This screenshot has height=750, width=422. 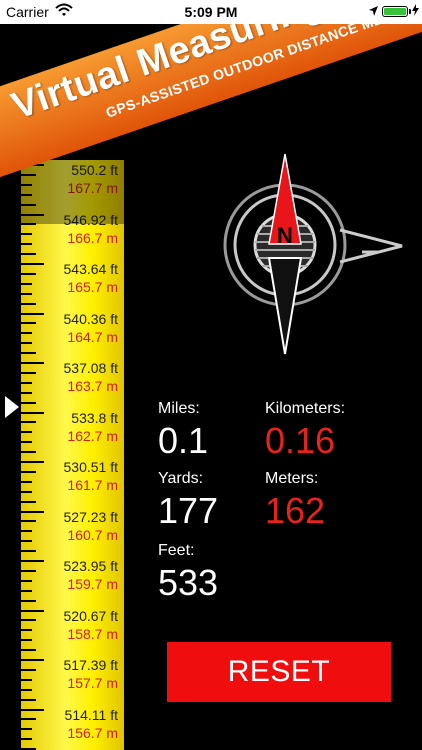 What do you see at coordinates (91, 665) in the screenshot?
I see `tape-mark-feet: 517.39 ft` at bounding box center [91, 665].